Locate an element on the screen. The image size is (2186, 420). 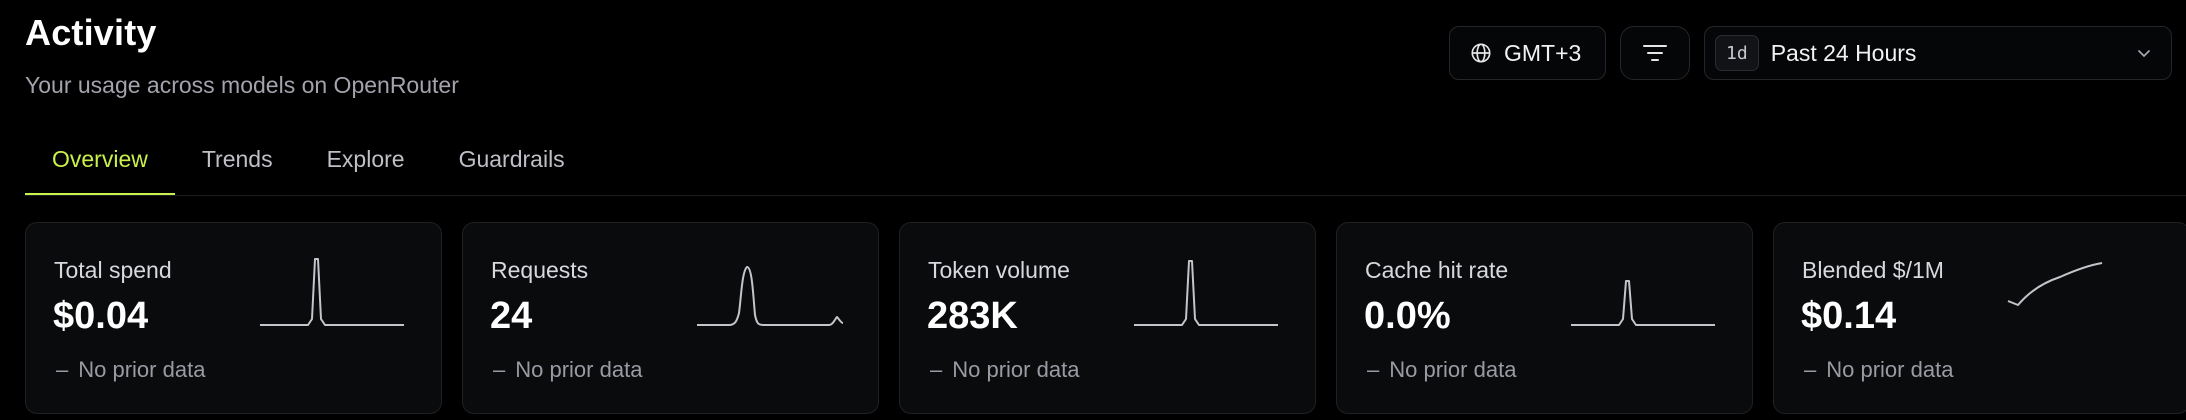
page-subtitle: Your usage across models on OpenRouter is located at coordinates (242, 85).